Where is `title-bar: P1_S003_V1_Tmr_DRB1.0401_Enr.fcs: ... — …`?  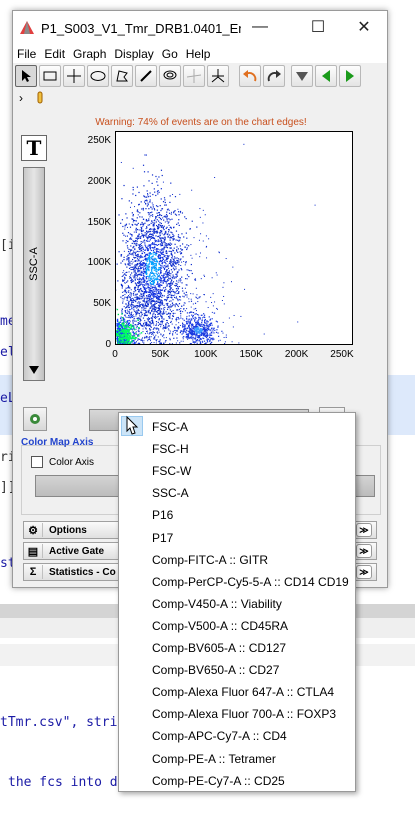 title-bar: P1_S003_V1_Tmr_DRB1.0401_Enr.fcs: ... — … is located at coordinates (200, 28).